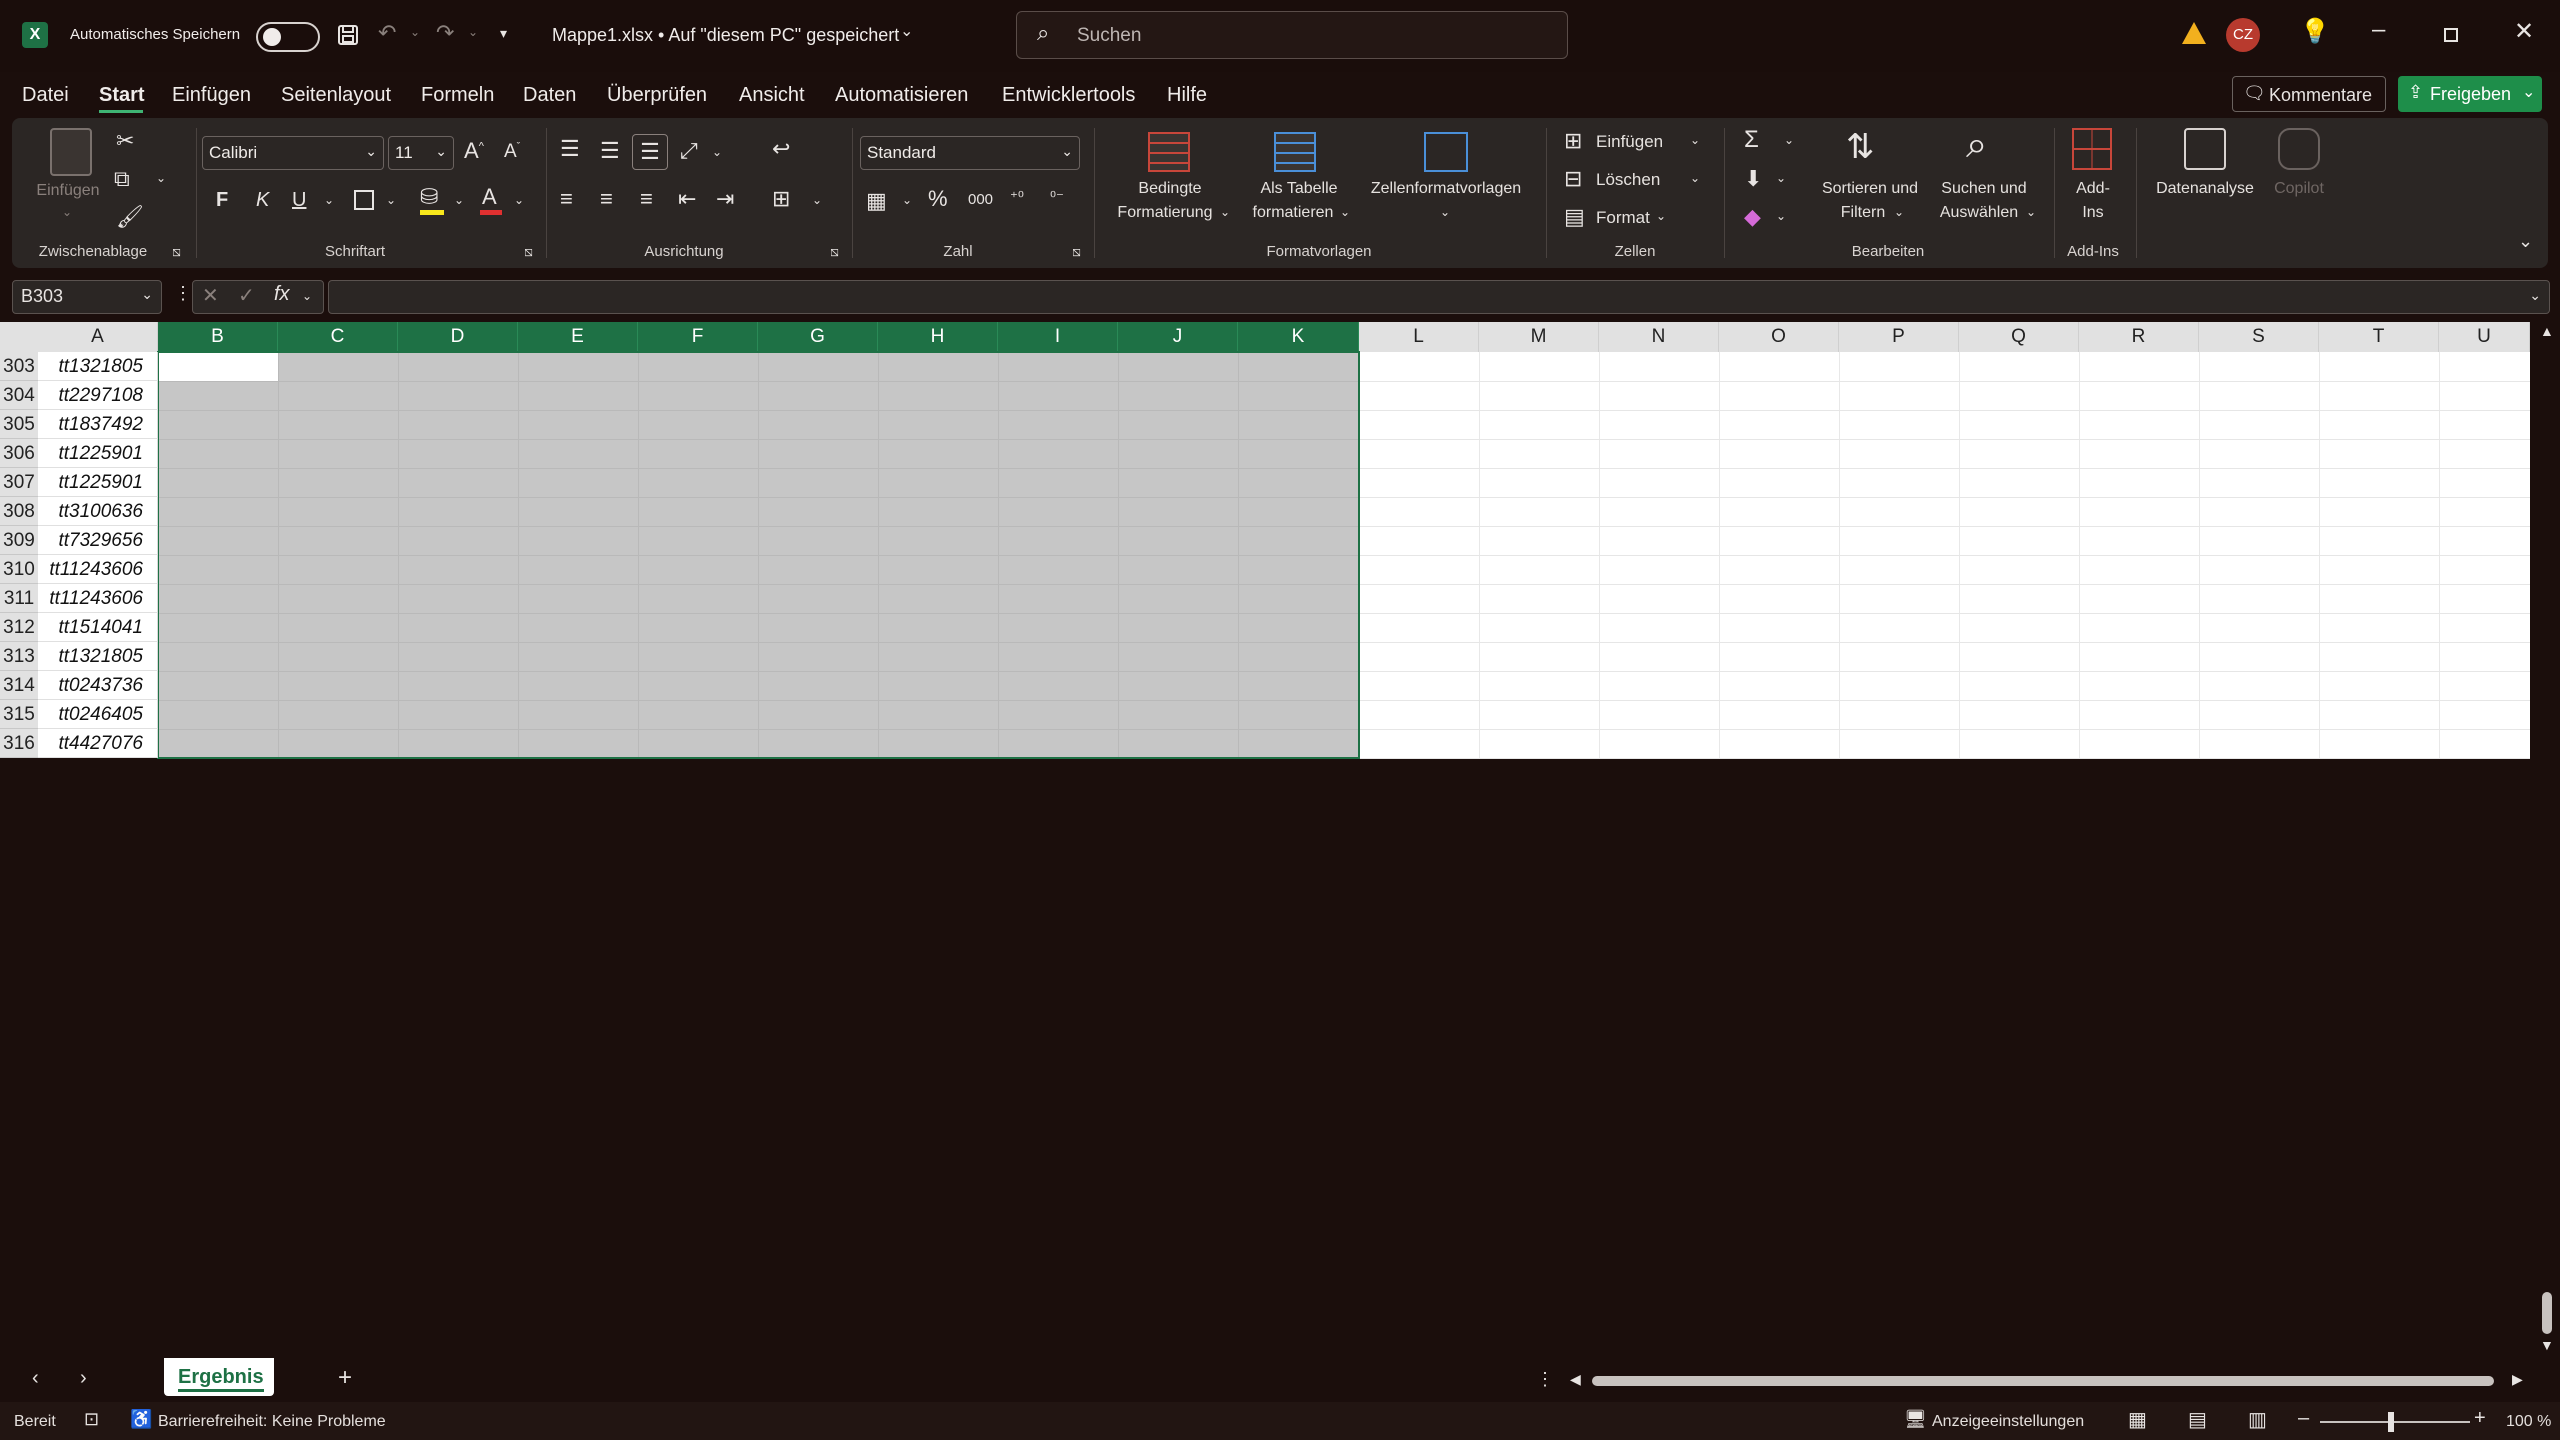 The width and height of the screenshot is (2560, 1440). Describe the element at coordinates (1292, 35) in the screenshot. I see `search-box: ⌕ Suchen` at that location.